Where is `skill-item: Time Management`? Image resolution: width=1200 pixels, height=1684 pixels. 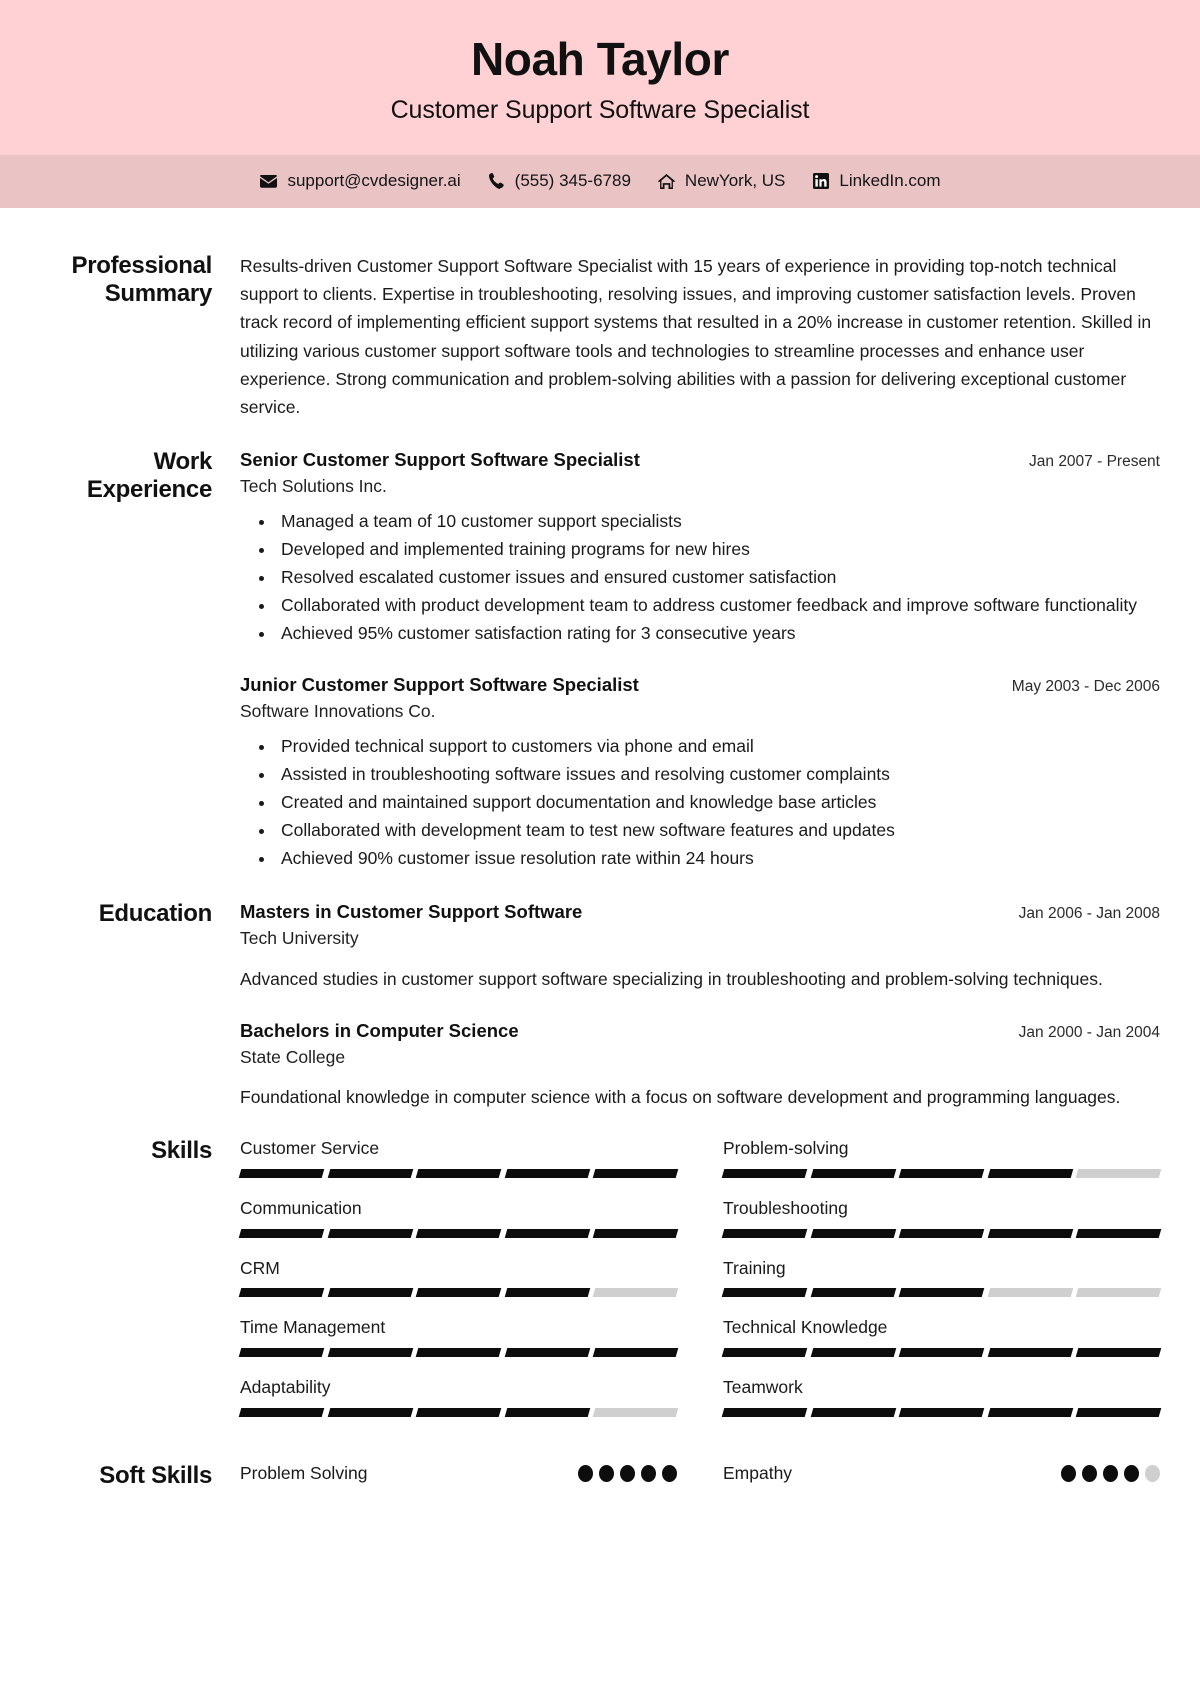 skill-item: Time Management is located at coordinates (458, 1337).